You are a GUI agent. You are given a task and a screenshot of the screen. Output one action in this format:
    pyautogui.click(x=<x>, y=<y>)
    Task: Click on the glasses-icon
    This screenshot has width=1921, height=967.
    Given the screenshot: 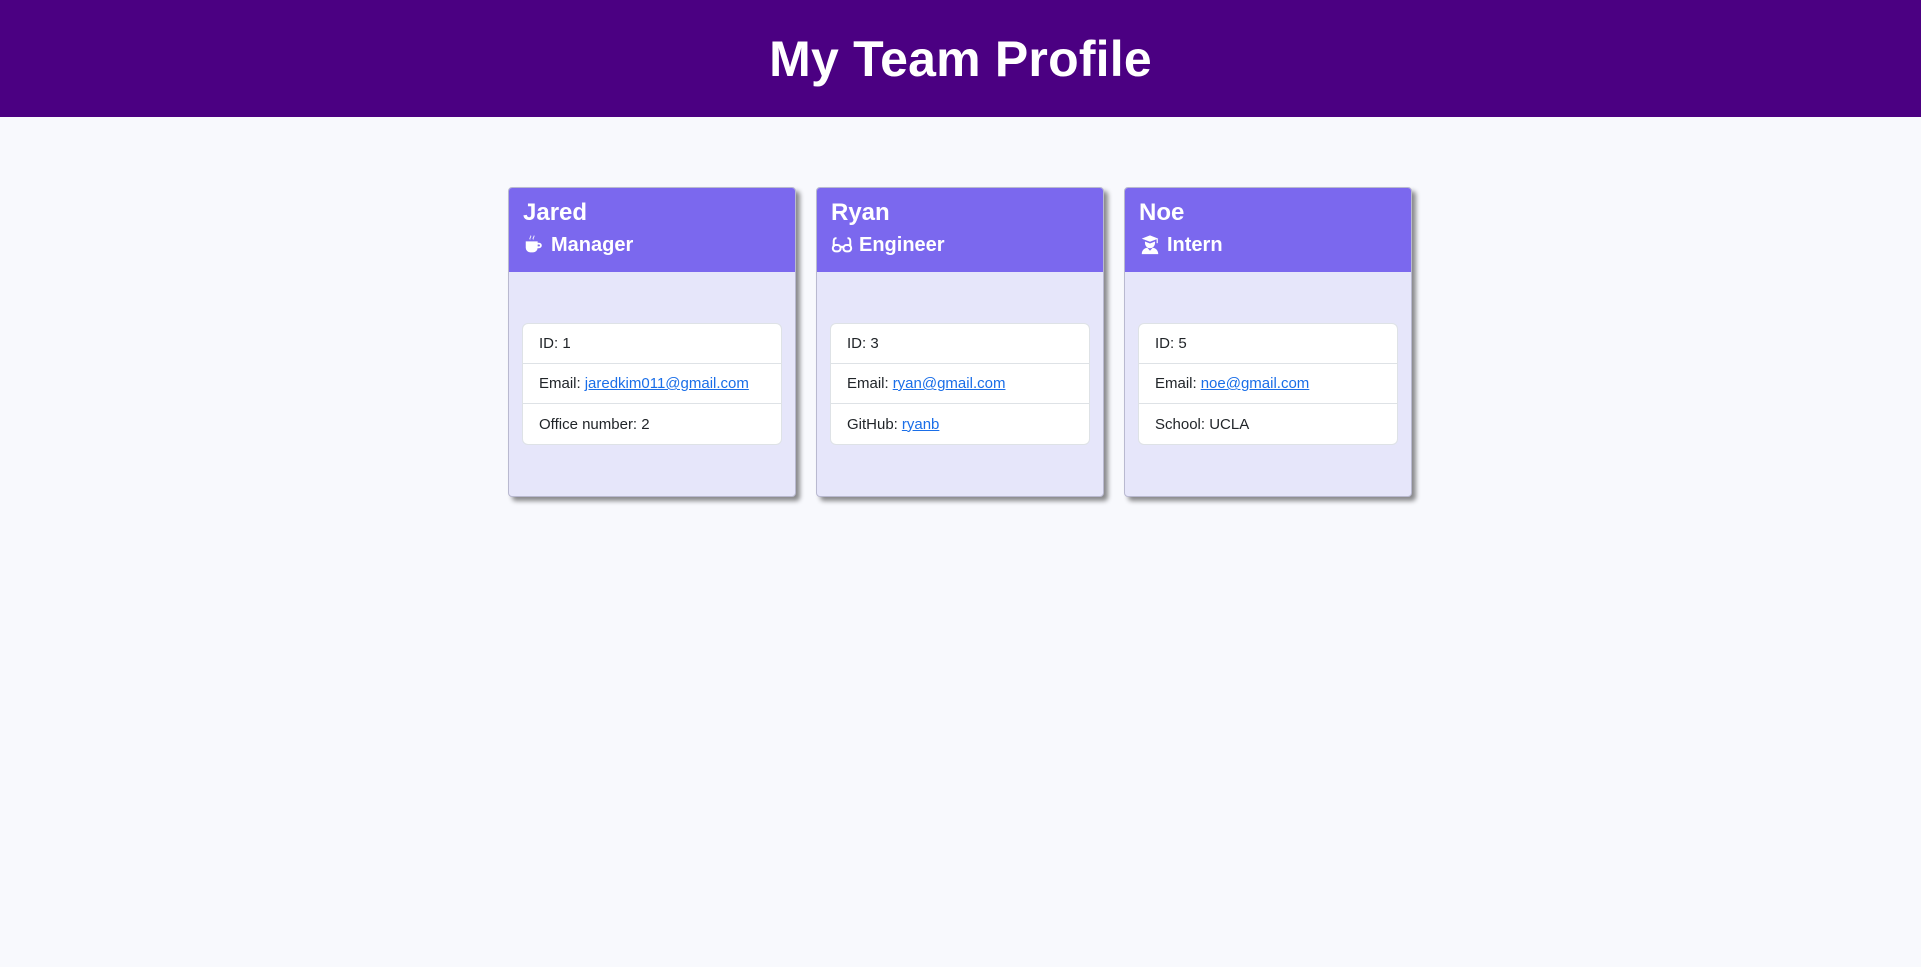 What is the action you would take?
    pyautogui.click(x=842, y=245)
    